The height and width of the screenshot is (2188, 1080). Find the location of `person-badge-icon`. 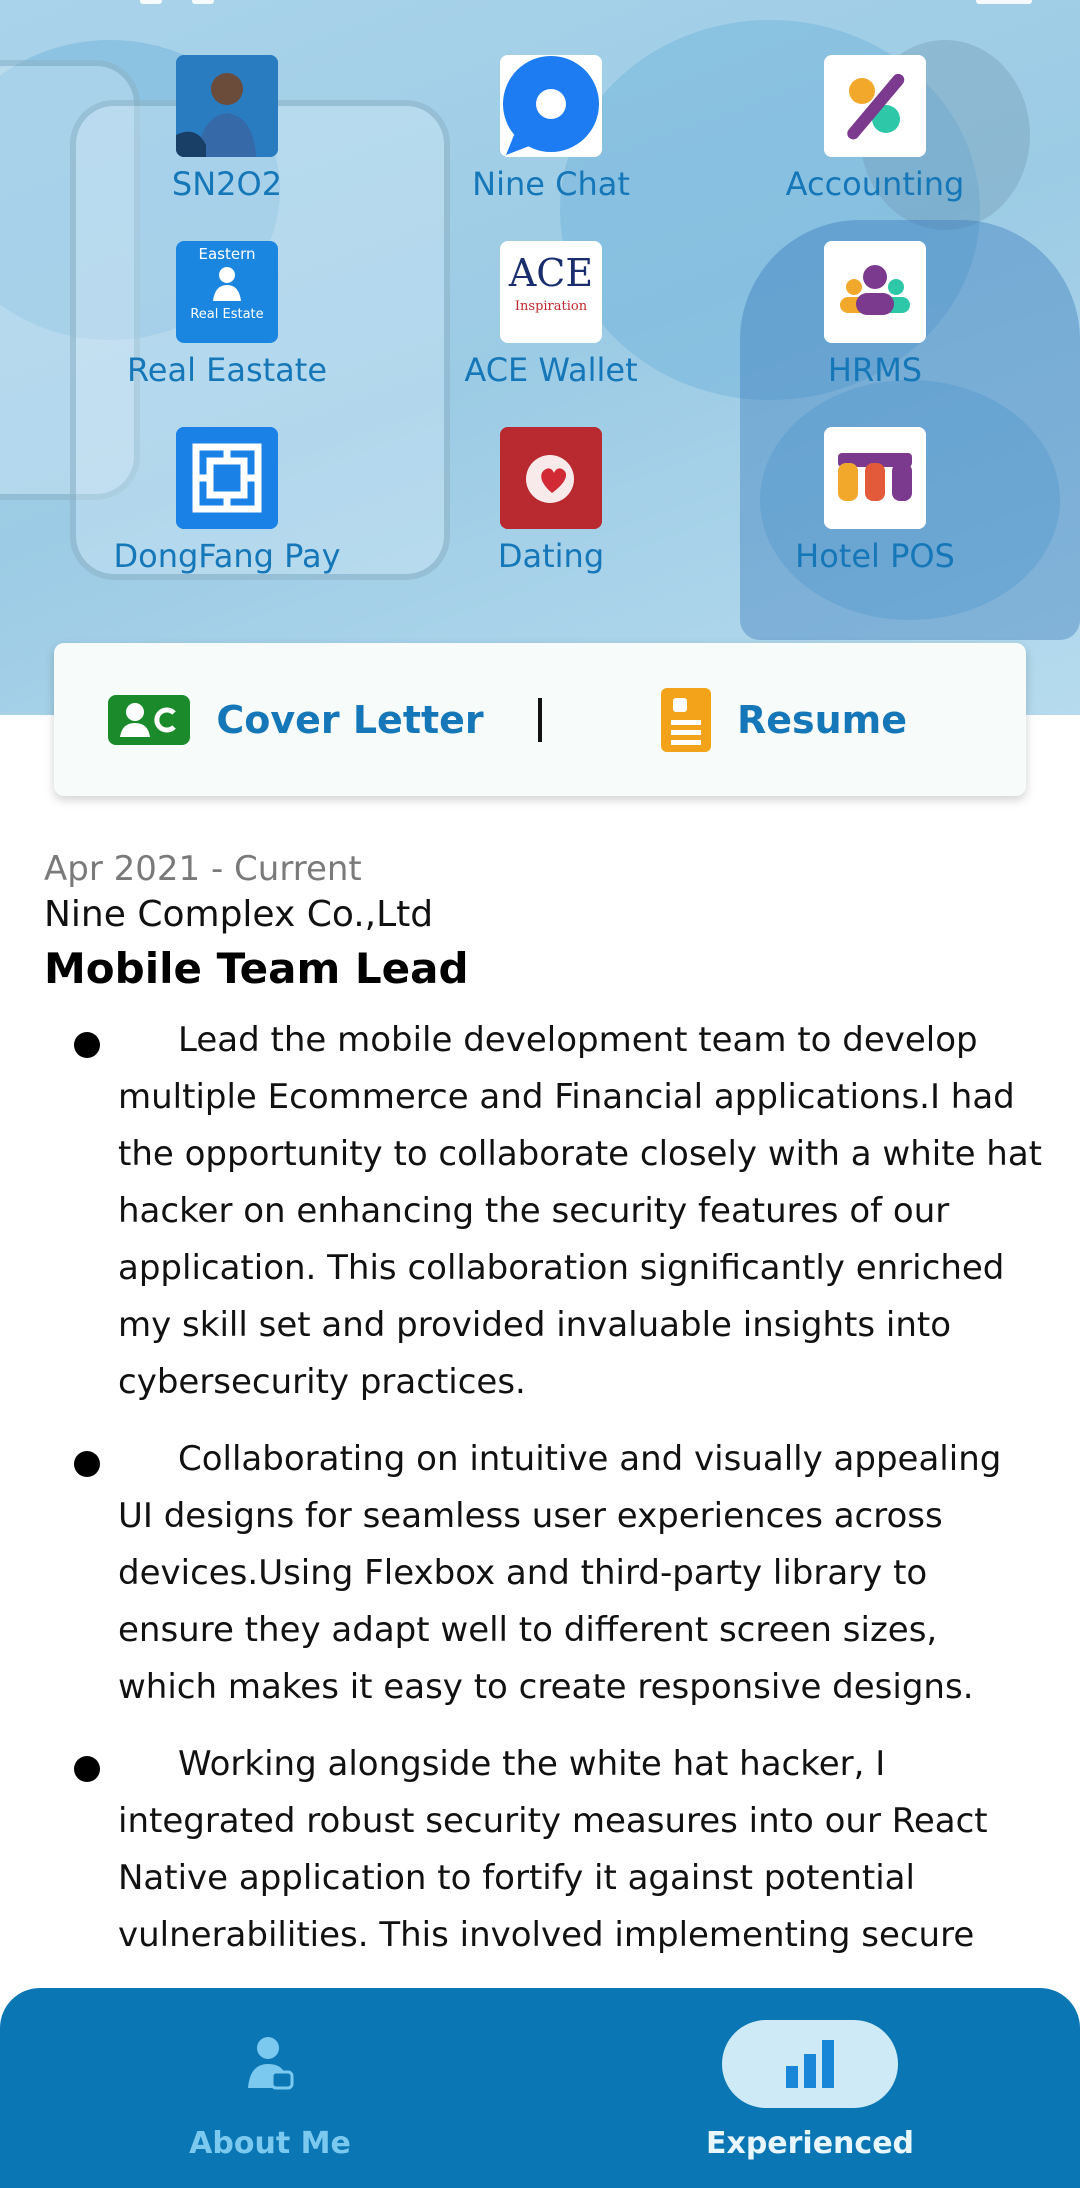

person-badge-icon is located at coordinates (271, 2063).